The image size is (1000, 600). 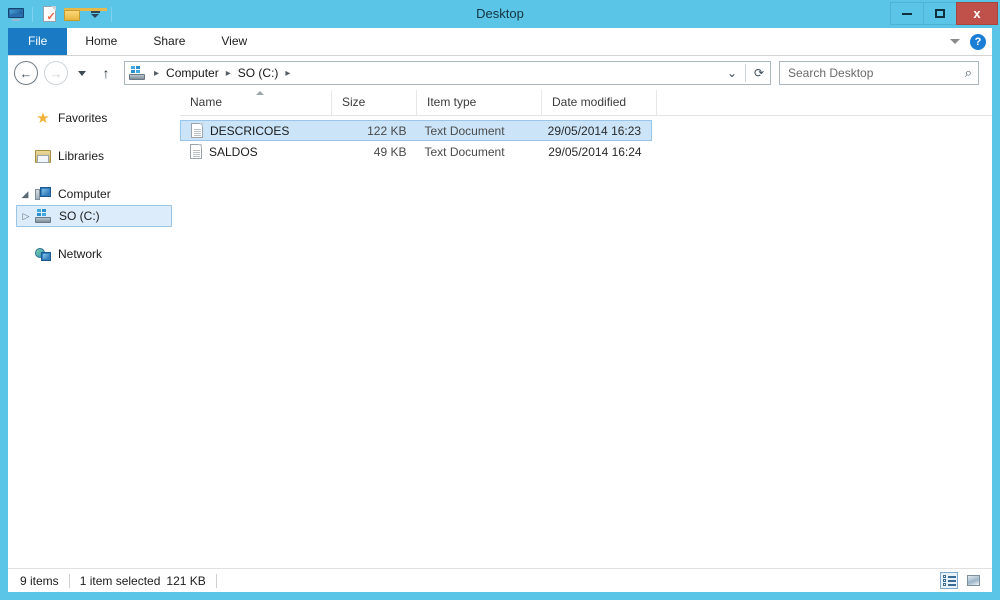 I want to click on breadcrumb-tools: ⌄ ⟳, so click(x=745, y=73).